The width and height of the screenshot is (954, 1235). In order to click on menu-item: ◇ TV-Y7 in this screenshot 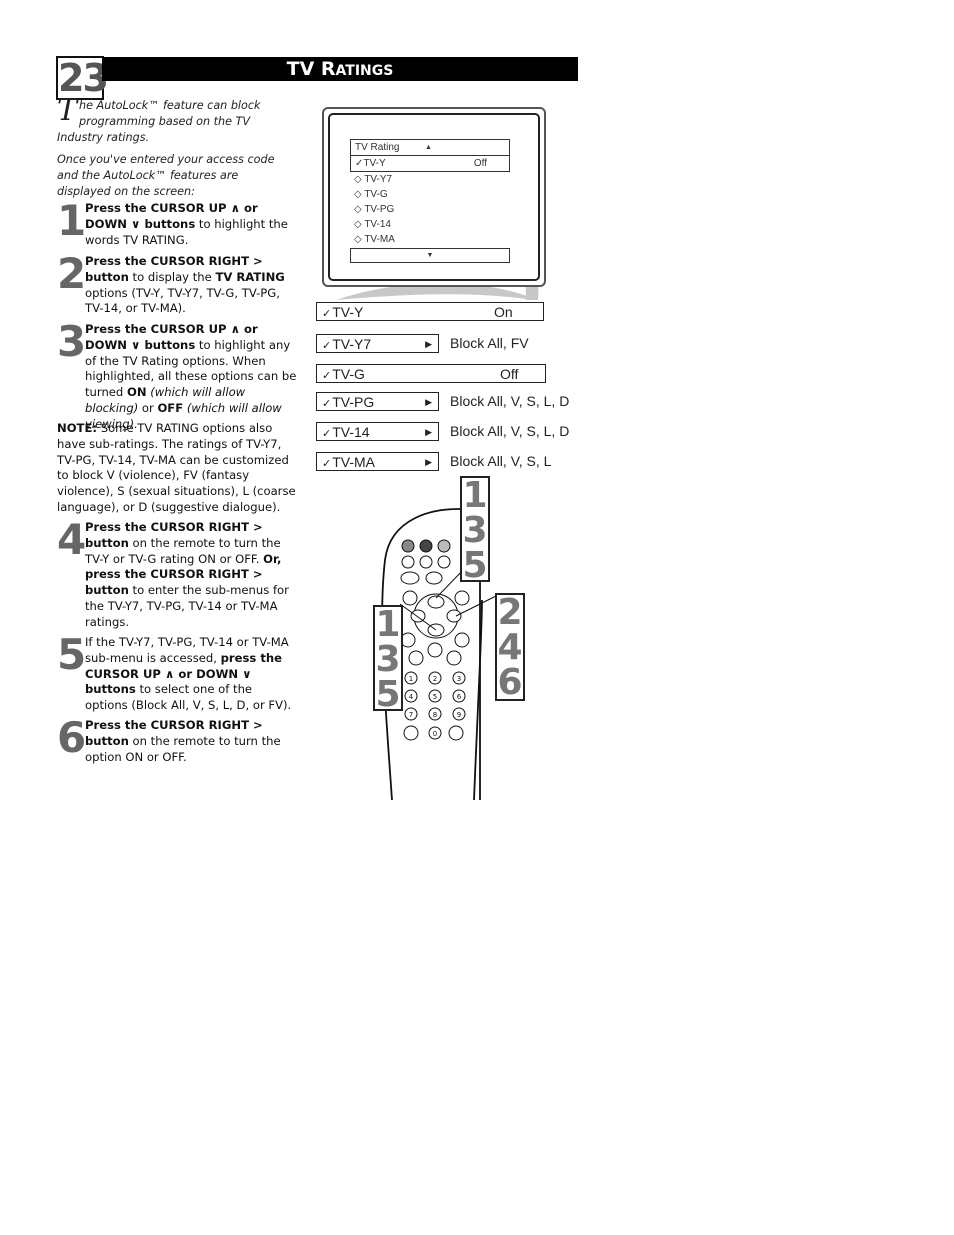, I will do `click(430, 179)`.